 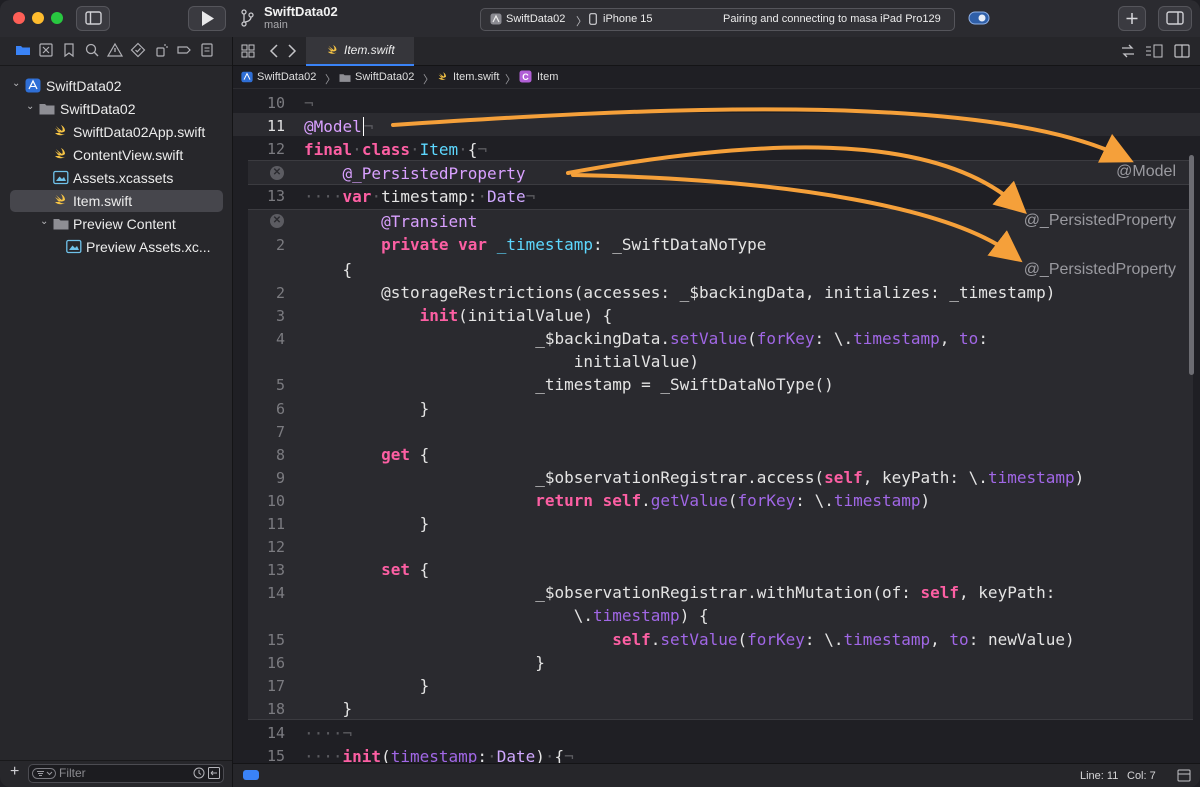 I want to click on plus-icon, so click(x=1132, y=18).